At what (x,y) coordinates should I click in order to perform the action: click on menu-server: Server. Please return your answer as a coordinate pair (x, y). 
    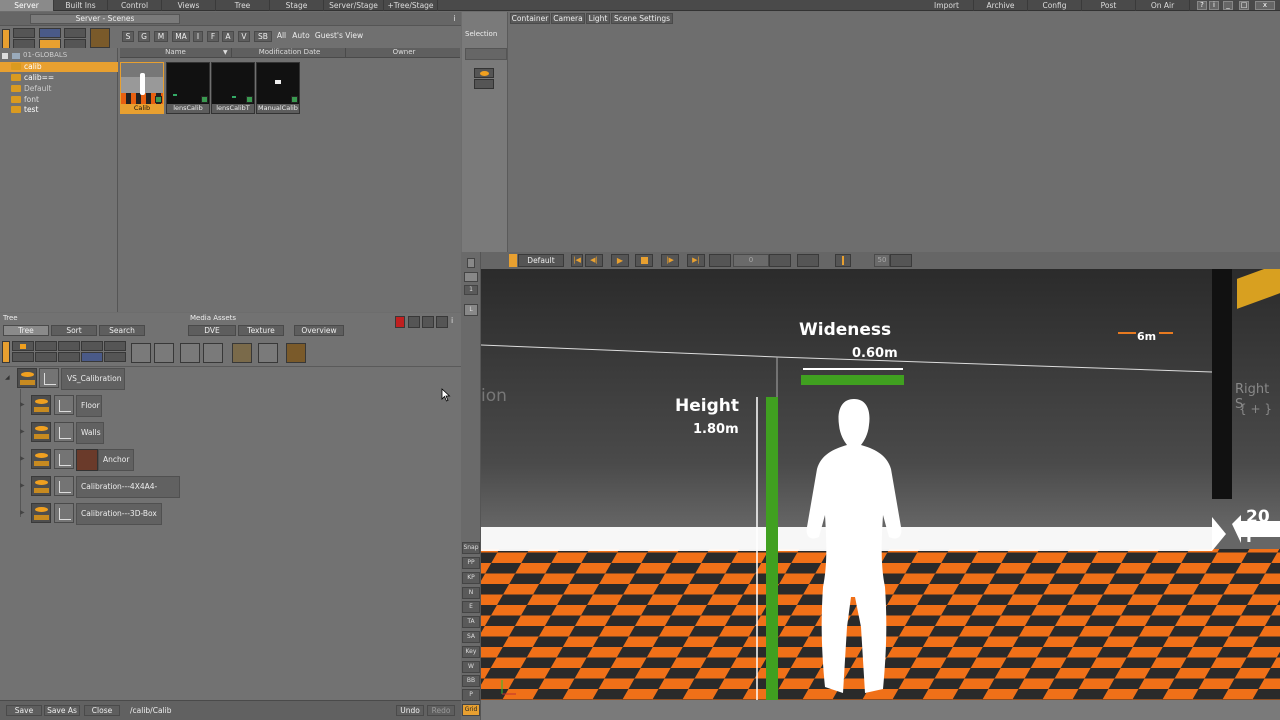
    Looking at the image, I should click on (27, 5).